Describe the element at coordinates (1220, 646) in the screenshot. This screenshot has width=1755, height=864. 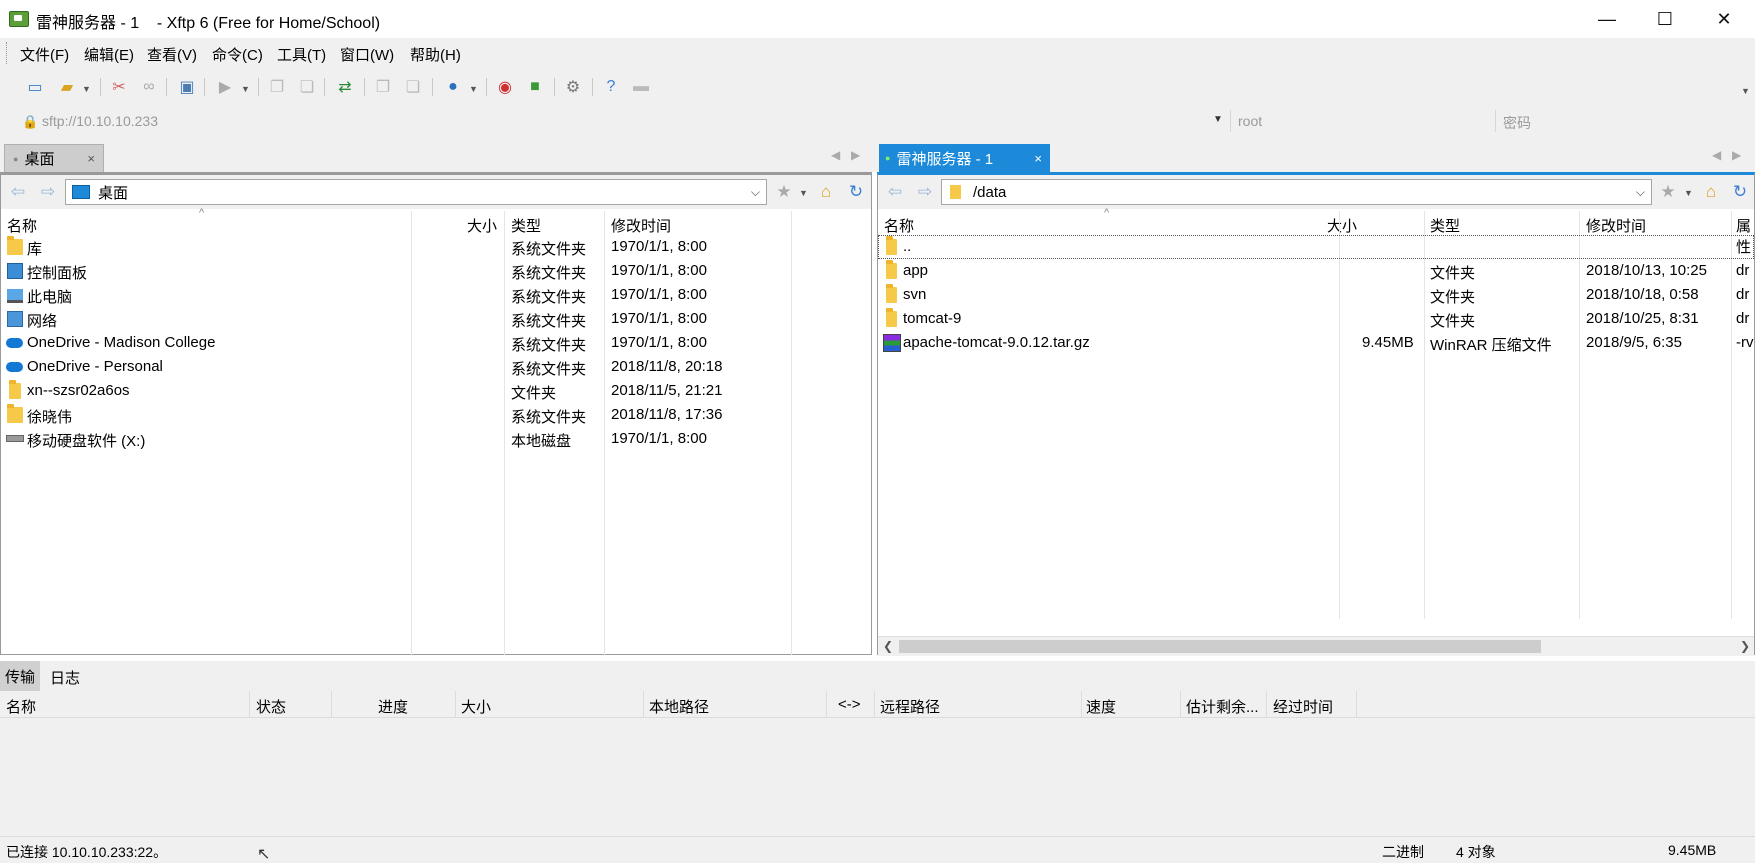
I see `scrollbar-thumb` at that location.